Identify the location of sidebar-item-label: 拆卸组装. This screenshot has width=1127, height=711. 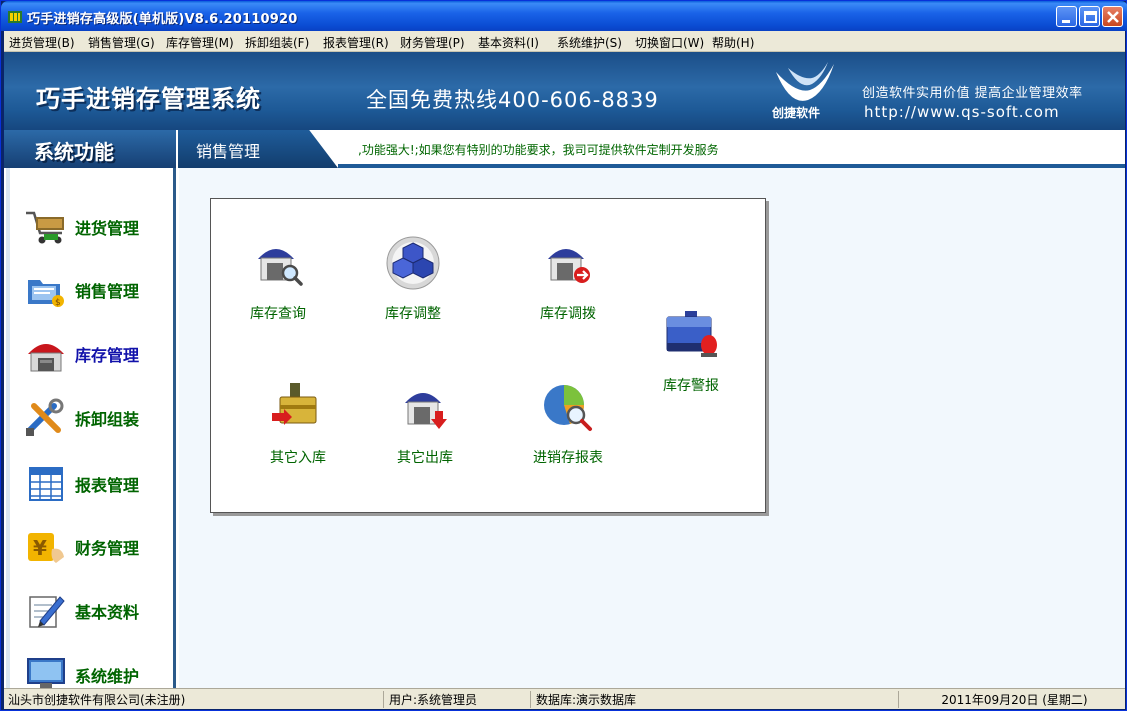
(107, 419).